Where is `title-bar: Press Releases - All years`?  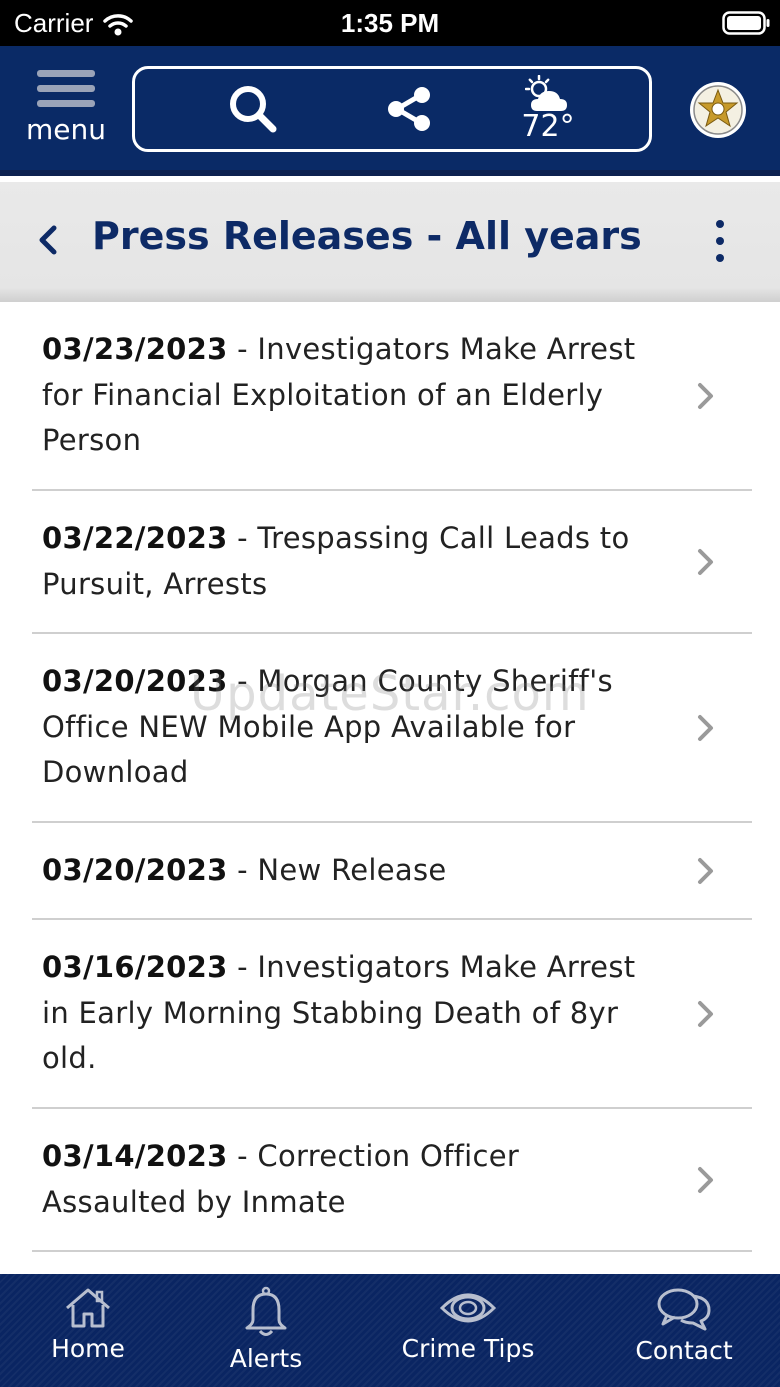 title-bar: Press Releases - All years is located at coordinates (390, 242).